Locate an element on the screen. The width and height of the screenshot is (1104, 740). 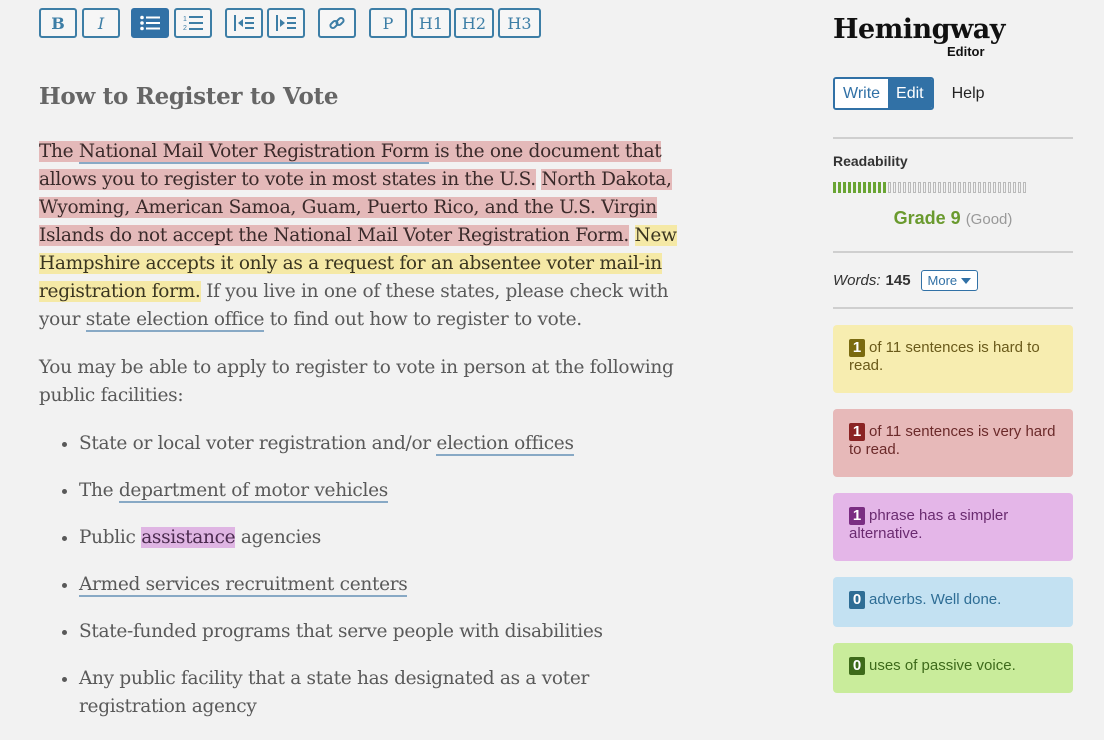
card-text: of 11 sentences is very hard to read. is located at coordinates (952, 440).